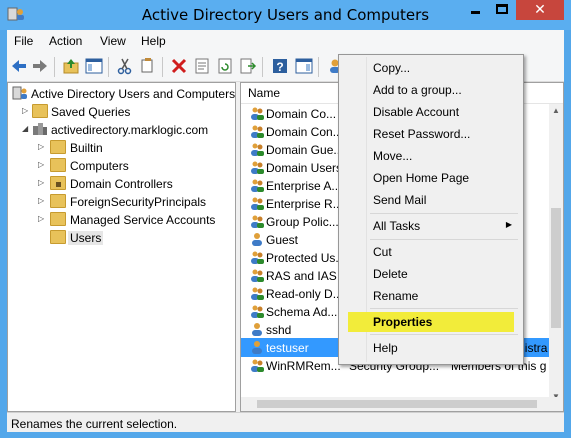  I want to click on menu-action: Action, so click(65, 41).